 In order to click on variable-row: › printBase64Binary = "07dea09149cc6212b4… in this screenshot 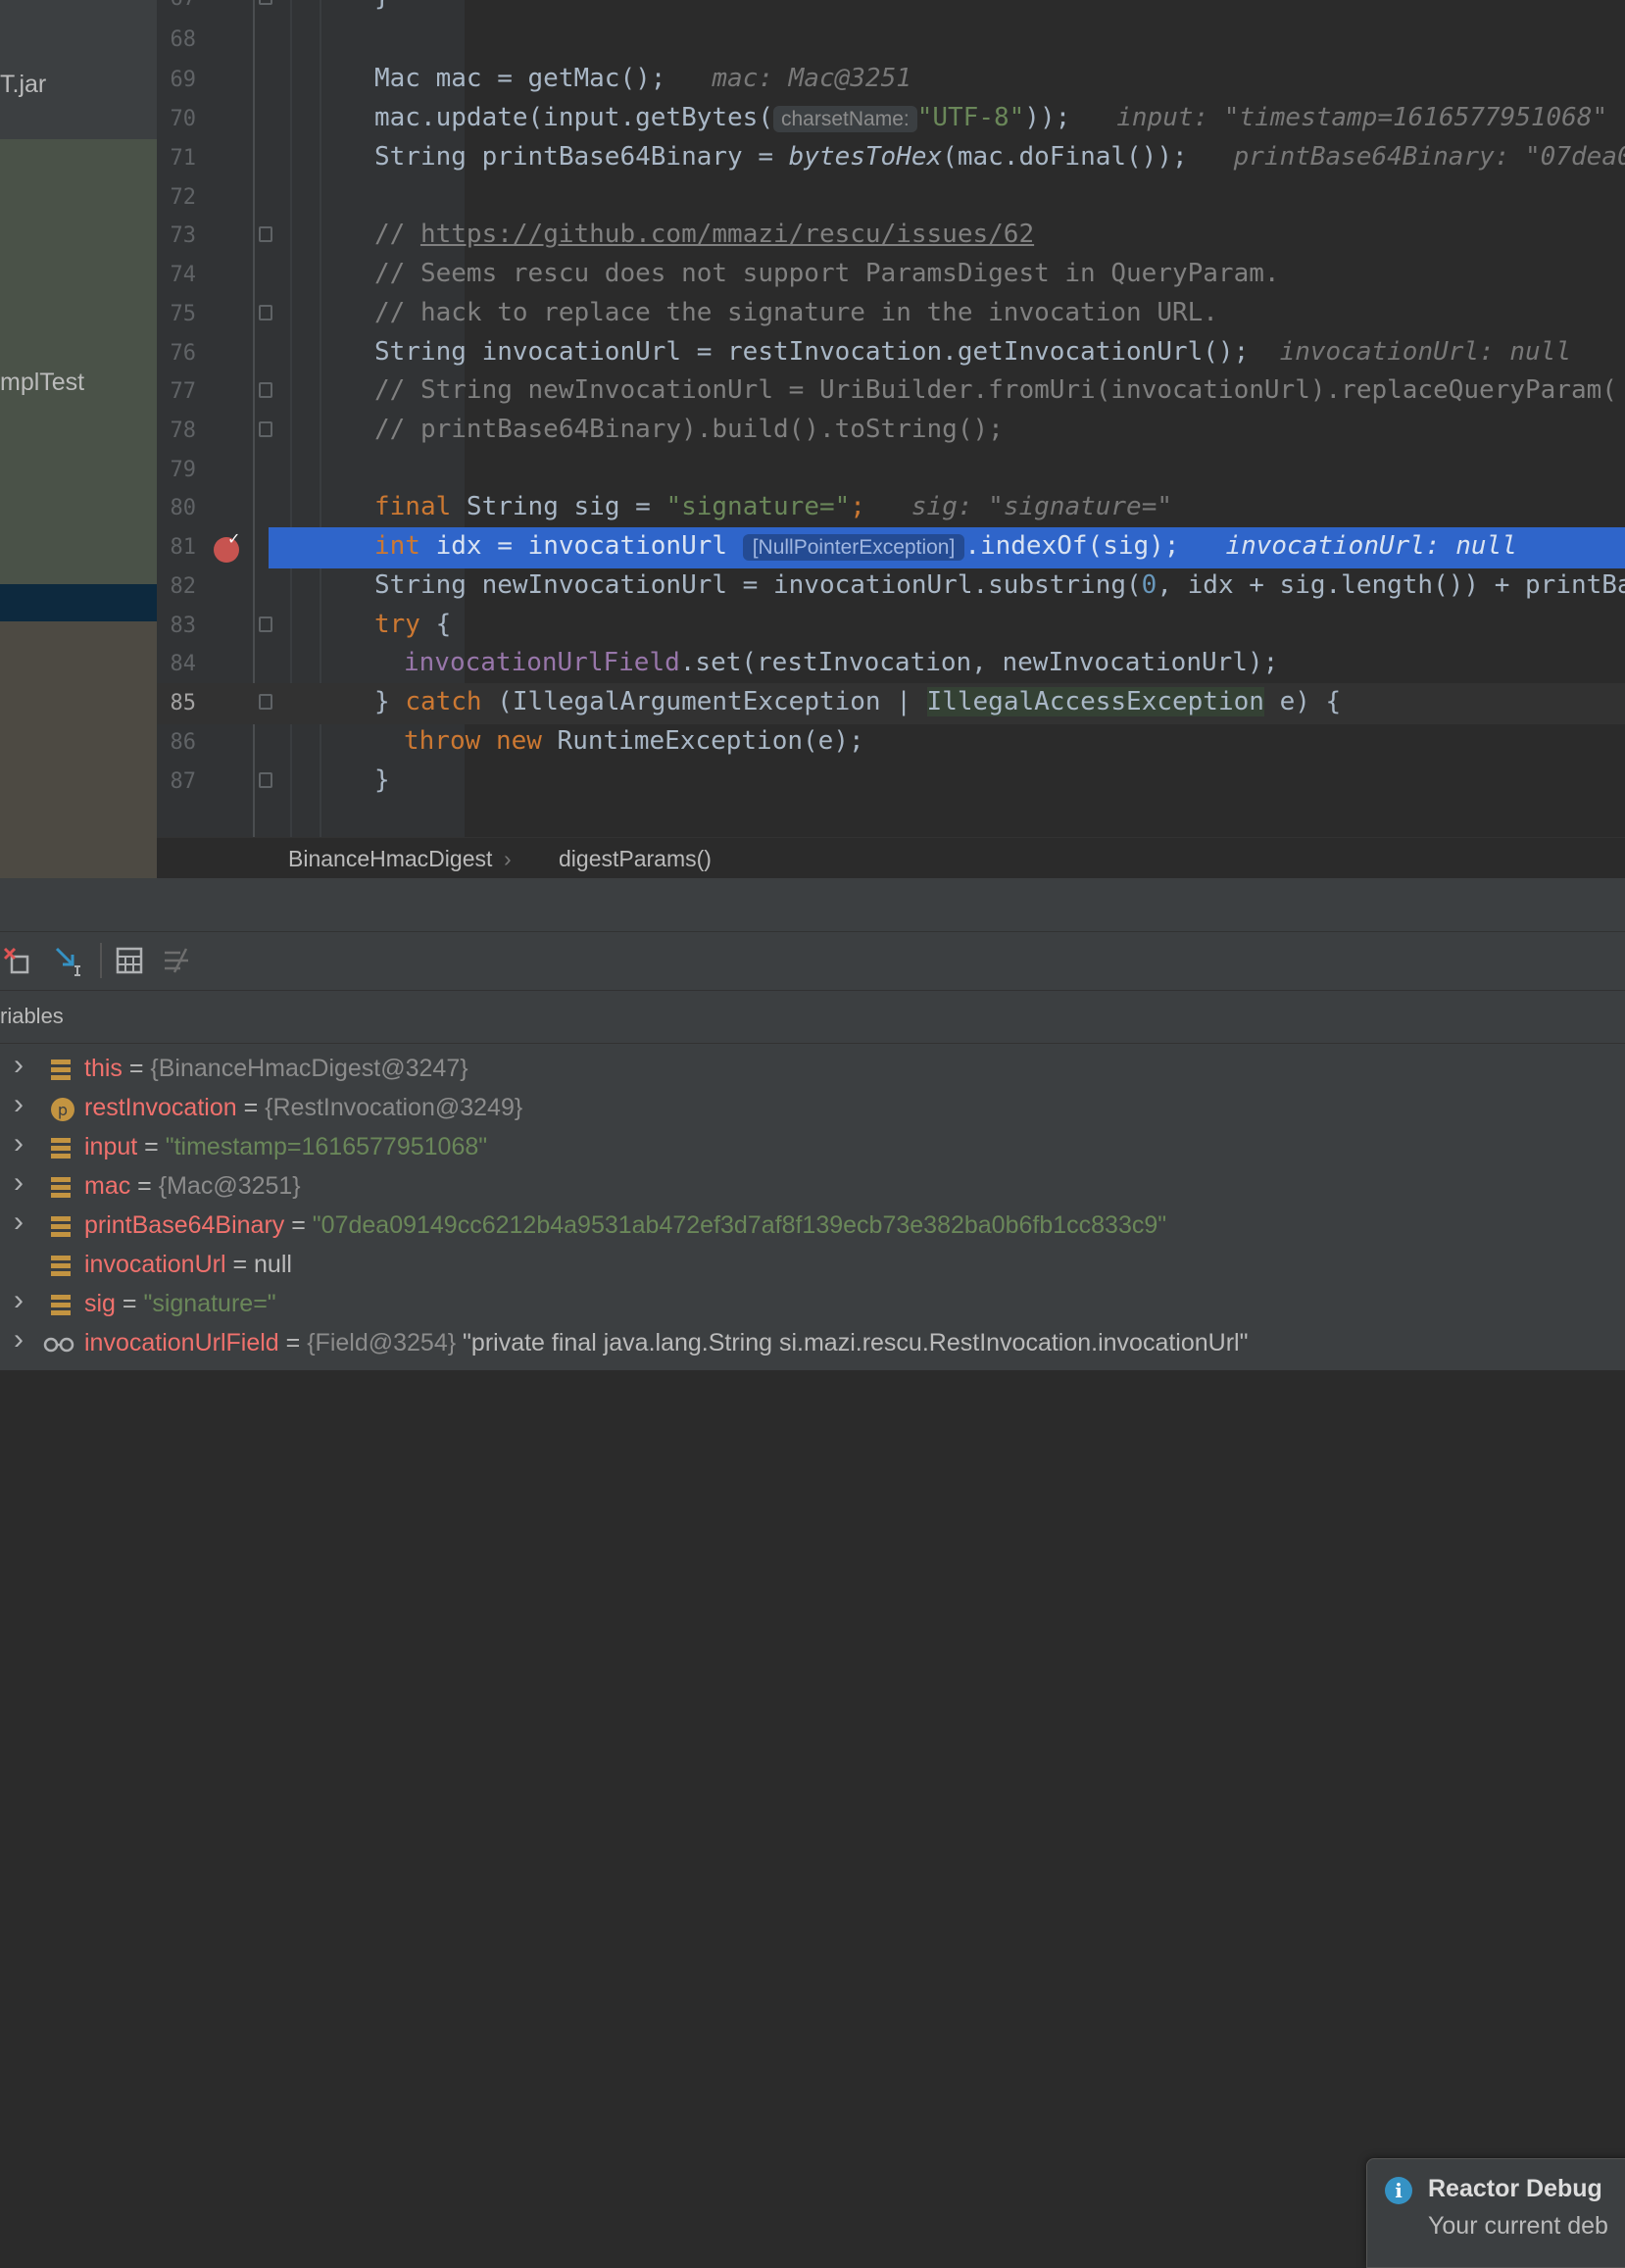, I will do `click(686, 1226)`.